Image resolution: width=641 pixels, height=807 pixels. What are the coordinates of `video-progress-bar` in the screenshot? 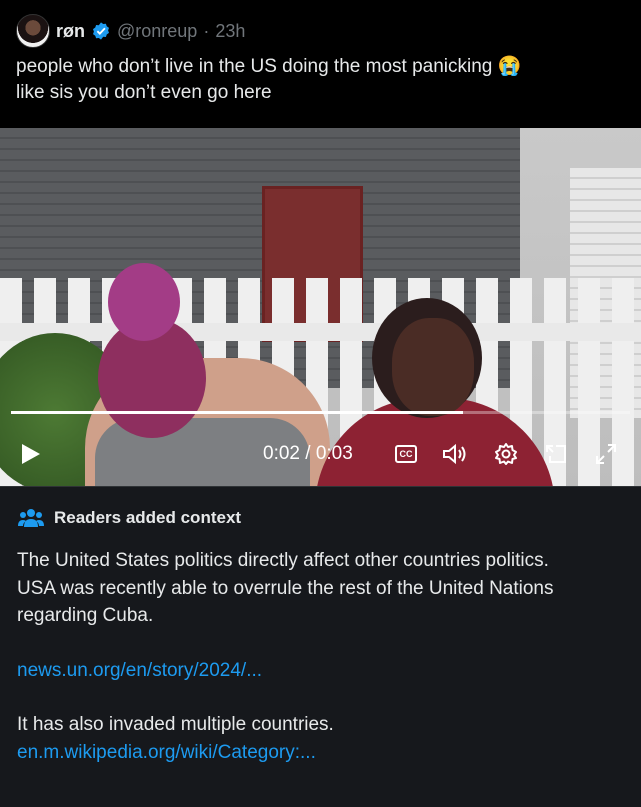 It's located at (320, 412).